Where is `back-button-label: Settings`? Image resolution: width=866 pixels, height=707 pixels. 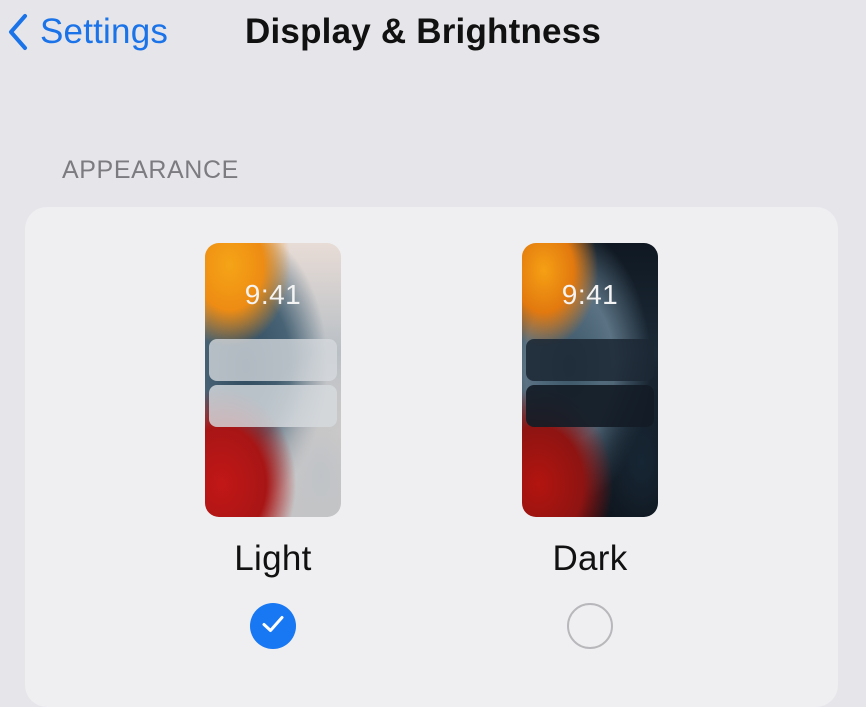
back-button-label: Settings is located at coordinates (104, 31).